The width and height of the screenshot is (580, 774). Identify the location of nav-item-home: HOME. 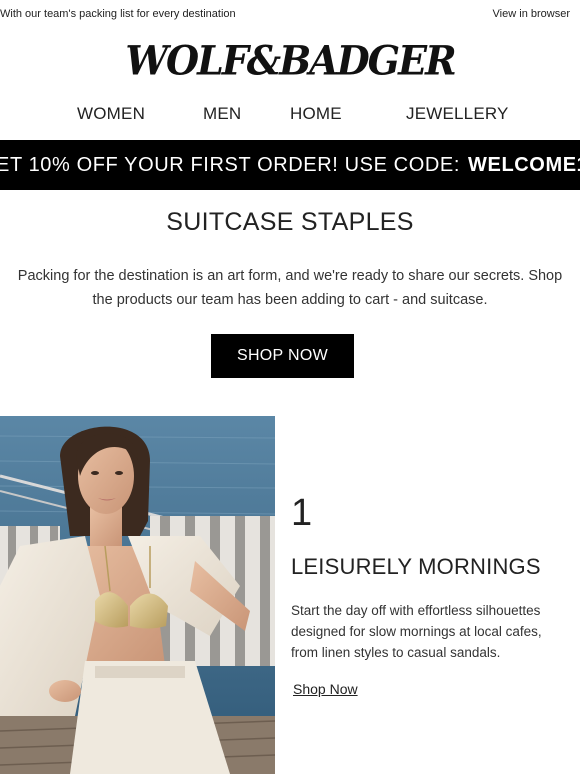
(316, 114).